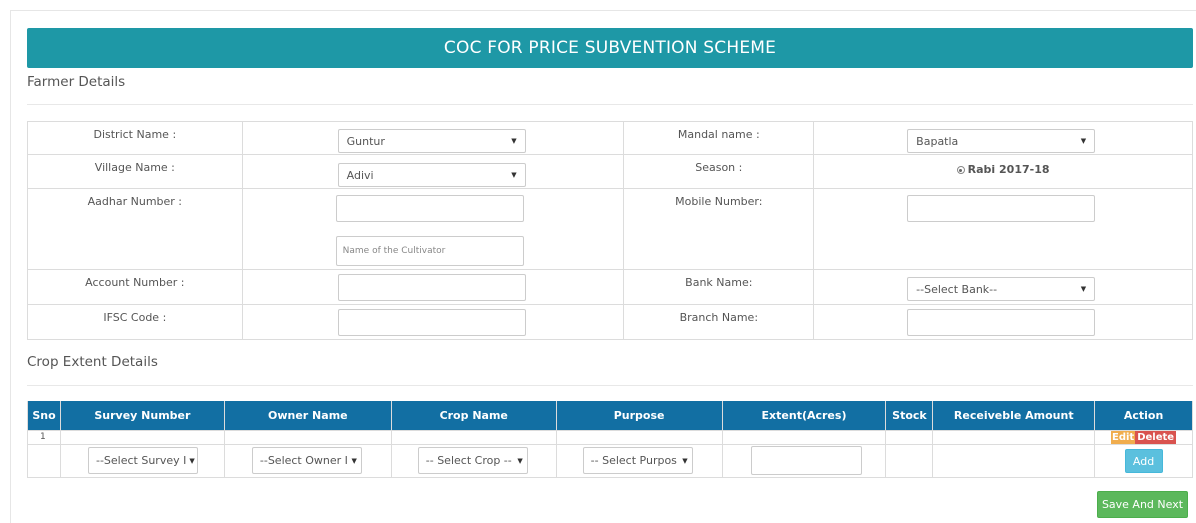 The width and height of the screenshot is (1196, 523). Describe the element at coordinates (468, 460) in the screenshot. I see `crop-select-value: -- Select Crop --` at that location.